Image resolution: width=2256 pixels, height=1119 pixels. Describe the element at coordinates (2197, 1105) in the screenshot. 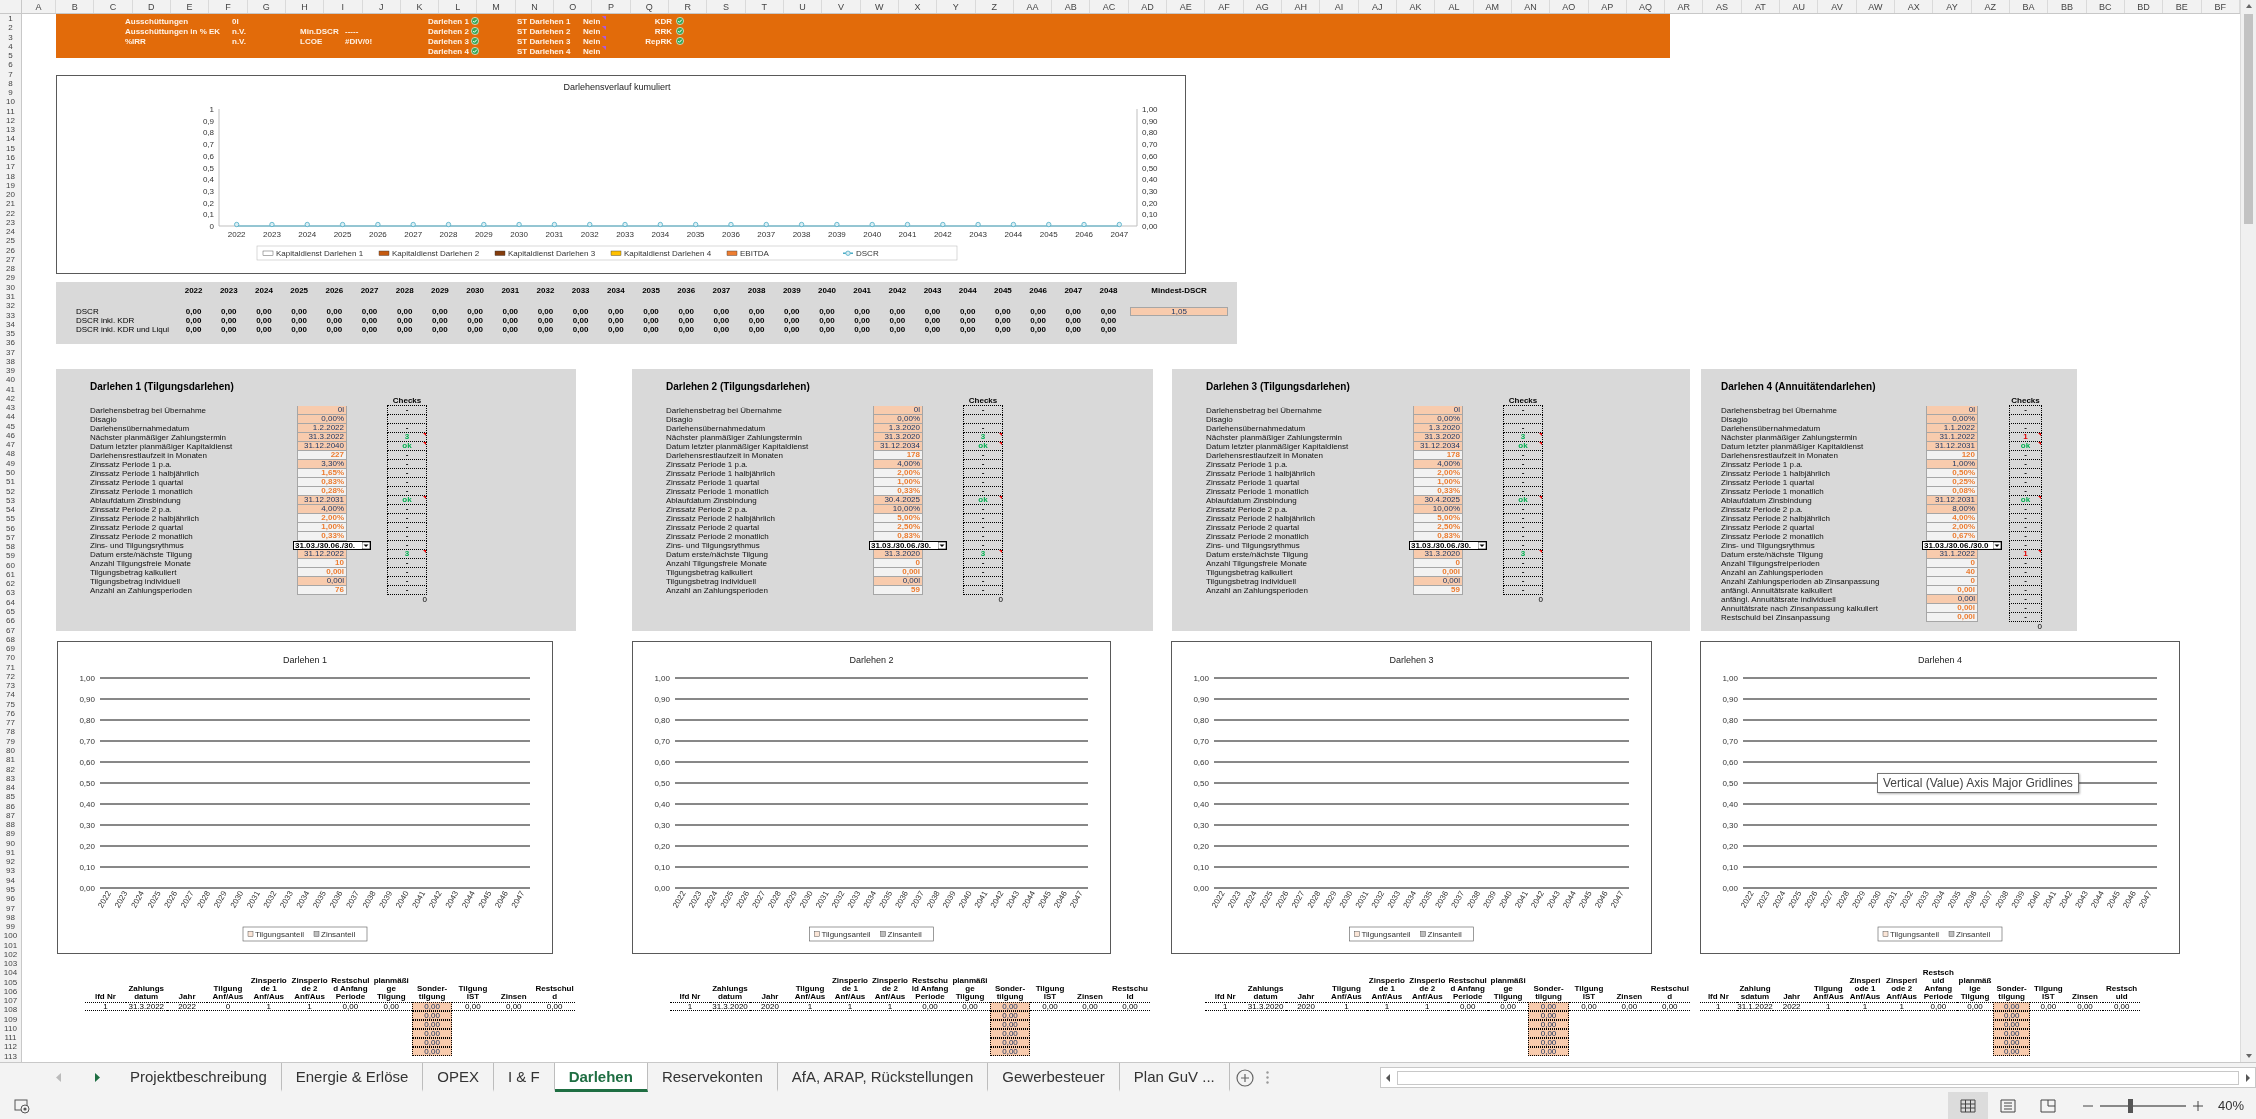

I see `zoom-in-icon` at that location.